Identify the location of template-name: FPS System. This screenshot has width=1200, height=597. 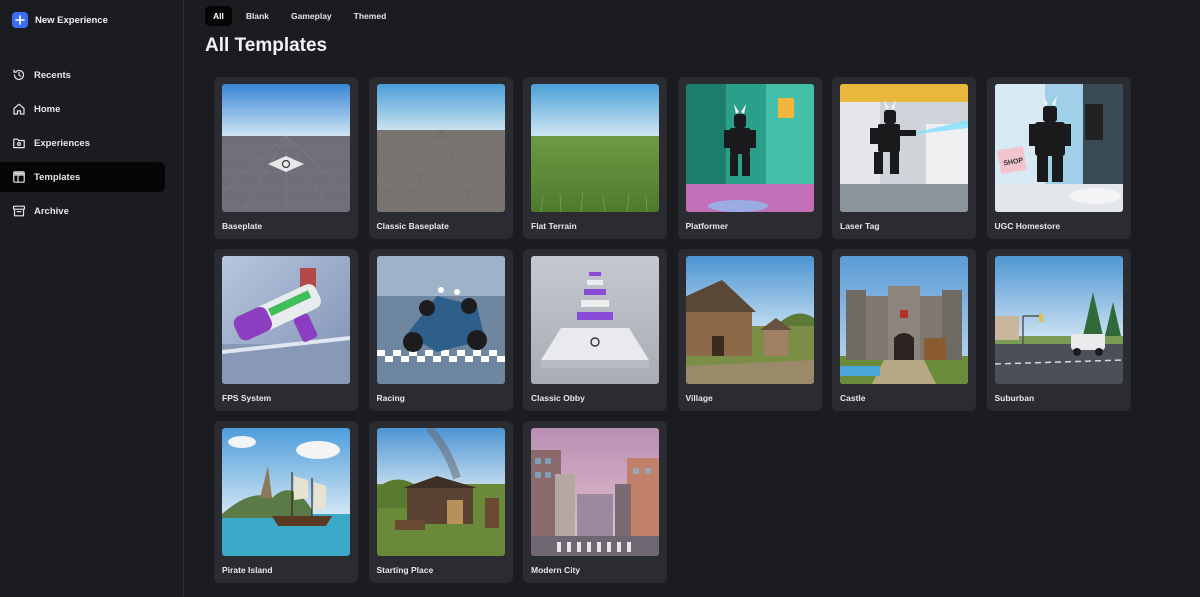
(247, 398).